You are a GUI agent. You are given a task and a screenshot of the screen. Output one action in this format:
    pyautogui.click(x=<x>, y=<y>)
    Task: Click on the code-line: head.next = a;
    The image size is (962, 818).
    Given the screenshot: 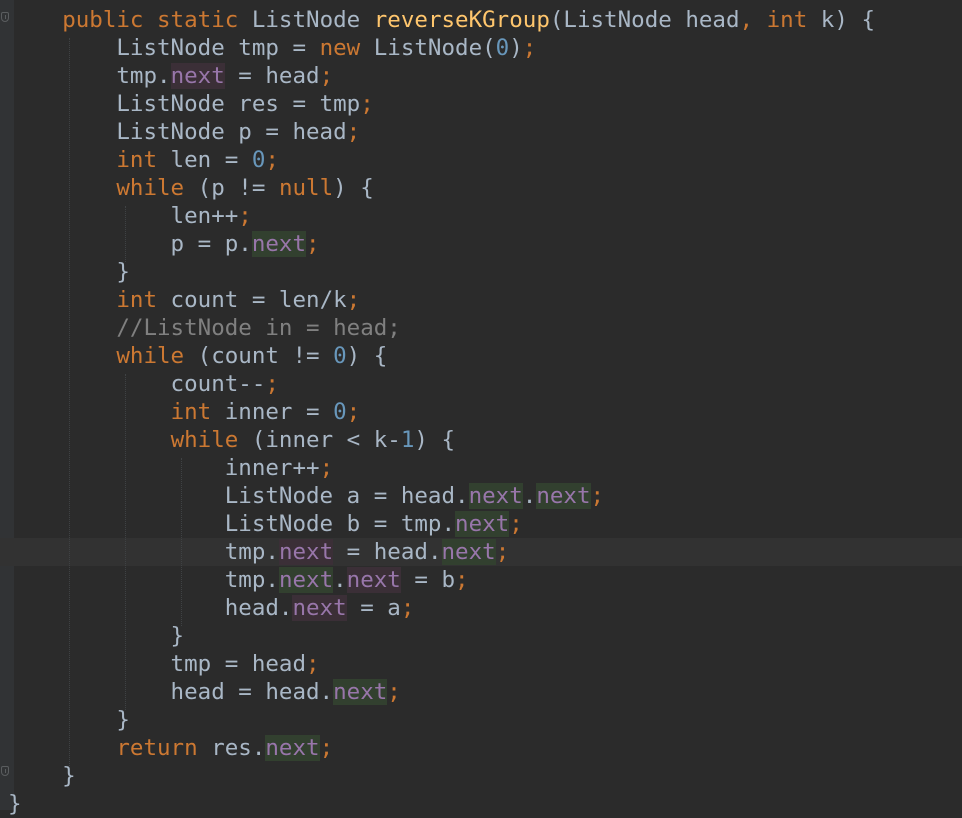 What is the action you would take?
    pyautogui.click(x=441, y=608)
    